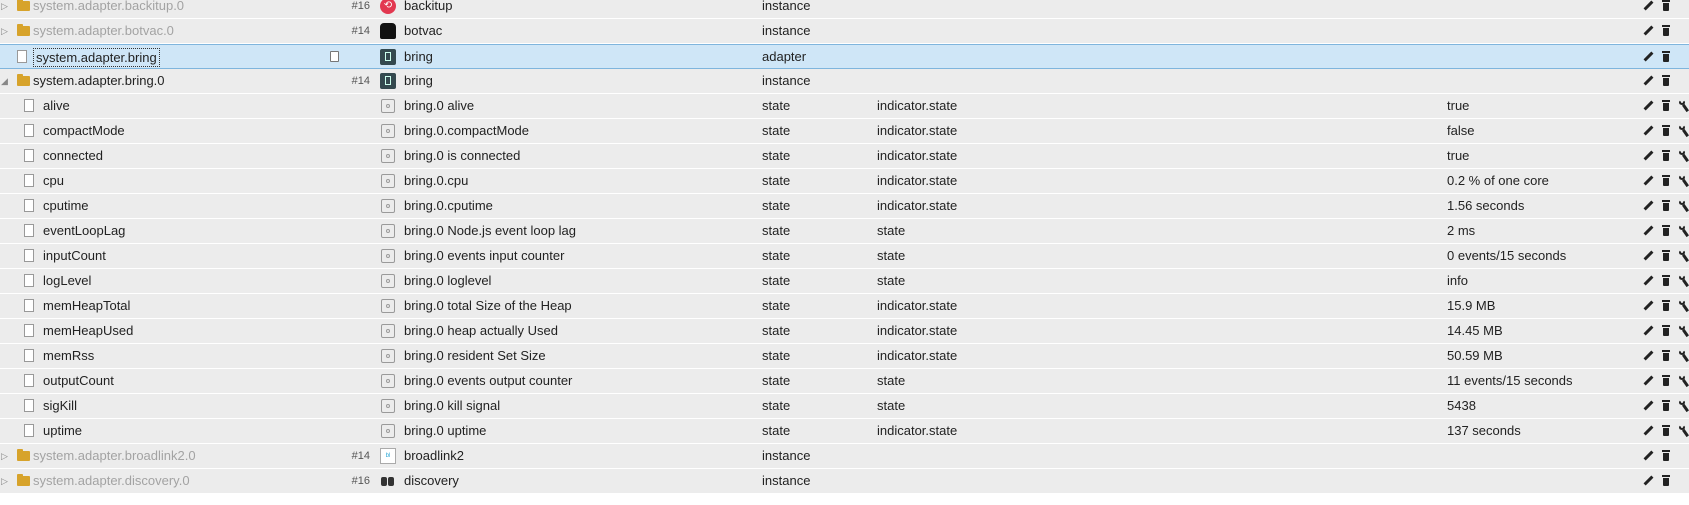  What do you see at coordinates (67, 281) in the screenshot?
I see `object-id-text: logLevel` at bounding box center [67, 281].